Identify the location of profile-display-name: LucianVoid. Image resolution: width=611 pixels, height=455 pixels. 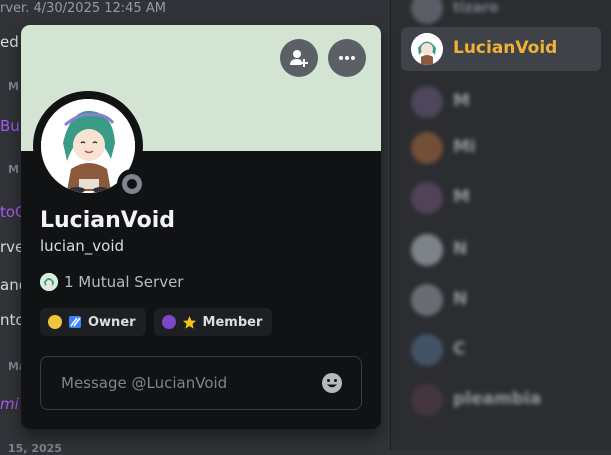
(107, 220).